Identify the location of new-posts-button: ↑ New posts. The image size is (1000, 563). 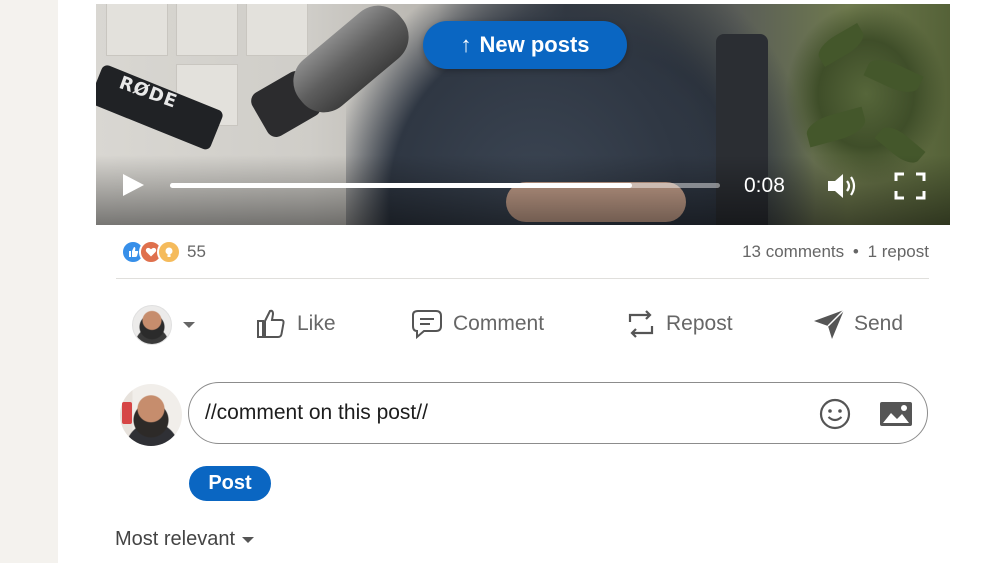
(525, 45).